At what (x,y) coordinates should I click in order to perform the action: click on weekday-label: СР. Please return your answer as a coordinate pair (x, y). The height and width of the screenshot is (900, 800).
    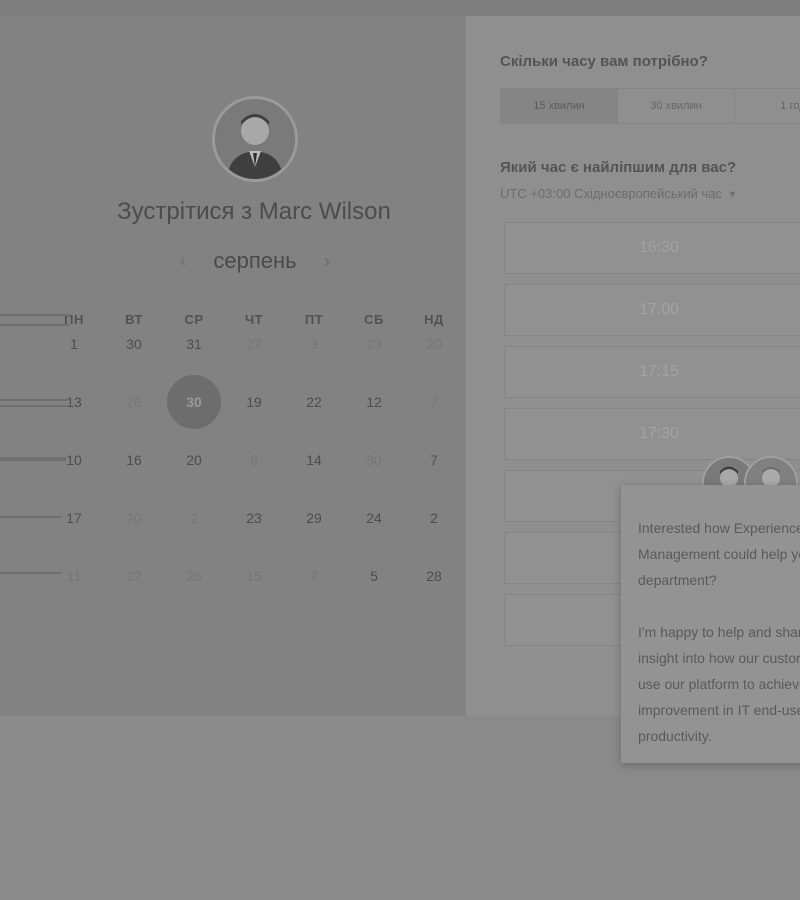
    Looking at the image, I should click on (194, 319).